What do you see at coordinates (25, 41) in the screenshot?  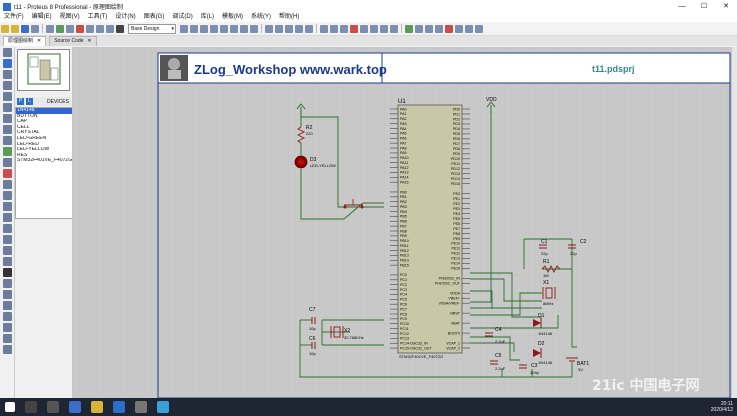 I see `tab-schematic: 原理图绘制 ✕` at bounding box center [25, 41].